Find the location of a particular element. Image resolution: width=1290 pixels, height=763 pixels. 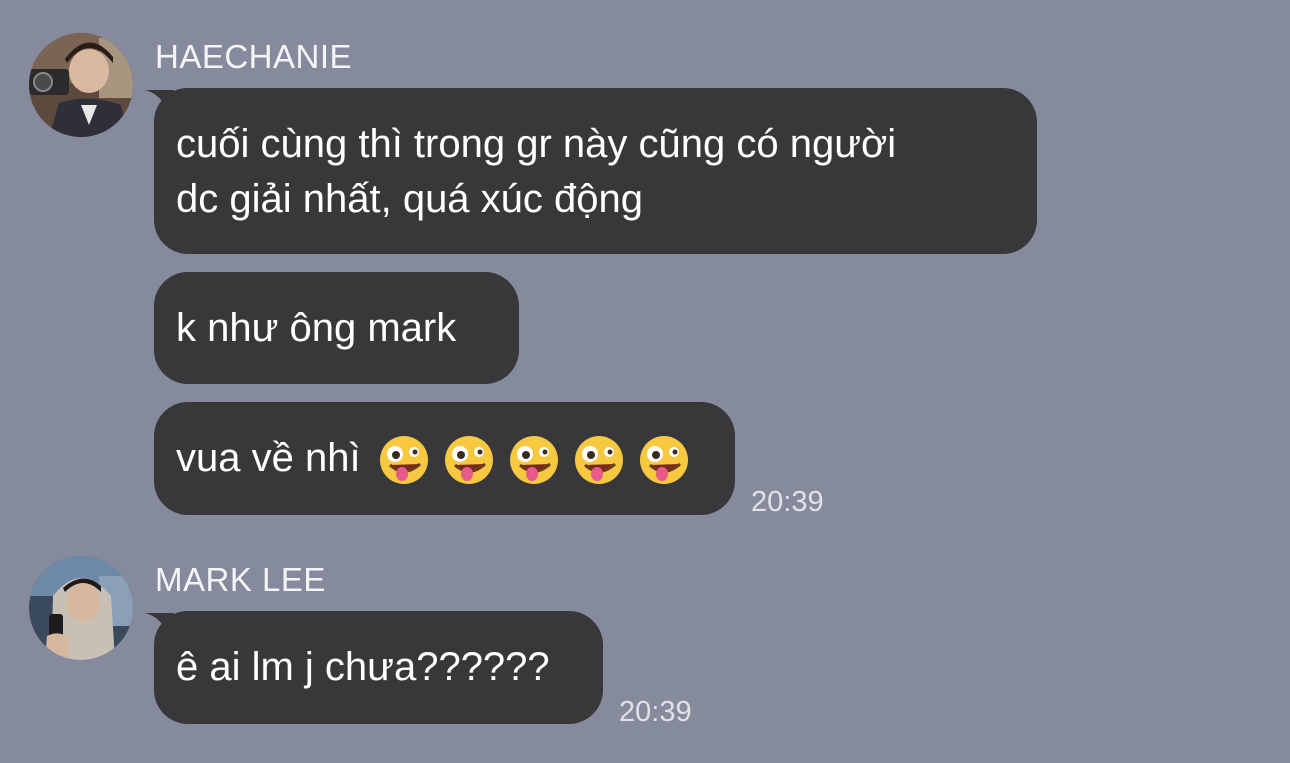

message-text: vua về nhì is located at coordinates (268, 458).